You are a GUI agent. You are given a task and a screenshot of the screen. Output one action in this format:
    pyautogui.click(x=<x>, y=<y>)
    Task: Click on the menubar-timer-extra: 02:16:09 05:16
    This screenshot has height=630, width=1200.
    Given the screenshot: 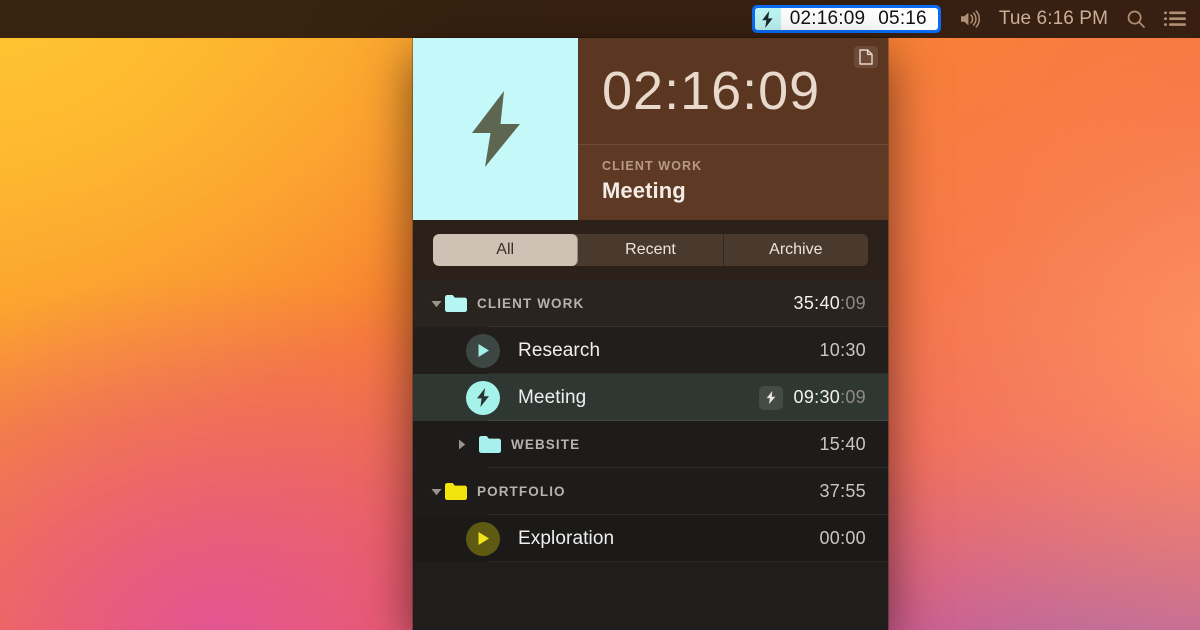 What is the action you would take?
    pyautogui.click(x=846, y=19)
    